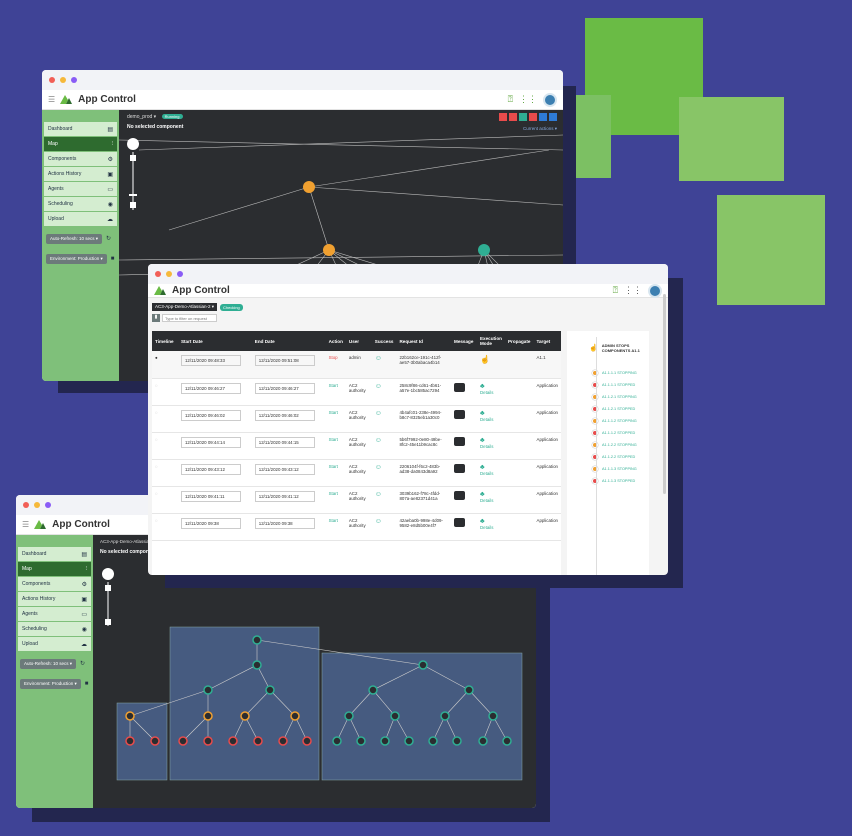 The width and height of the screenshot is (852, 836). Describe the element at coordinates (210, 442) in the screenshot. I see `start-date-field: 12/11/2020 09:44:14` at that location.